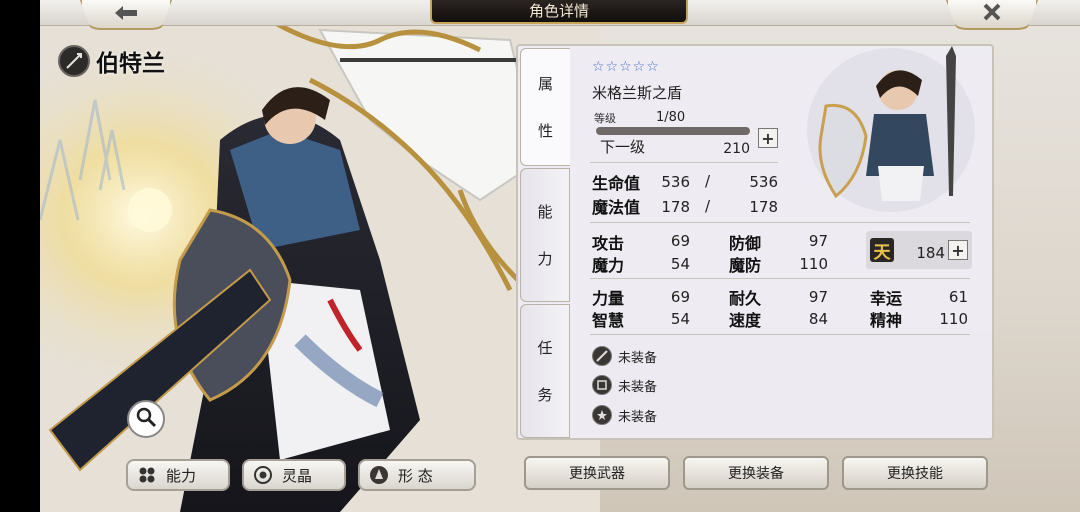  What do you see at coordinates (626, 67) in the screenshot?
I see `rarity-stars: ☆☆☆☆☆` at bounding box center [626, 67].